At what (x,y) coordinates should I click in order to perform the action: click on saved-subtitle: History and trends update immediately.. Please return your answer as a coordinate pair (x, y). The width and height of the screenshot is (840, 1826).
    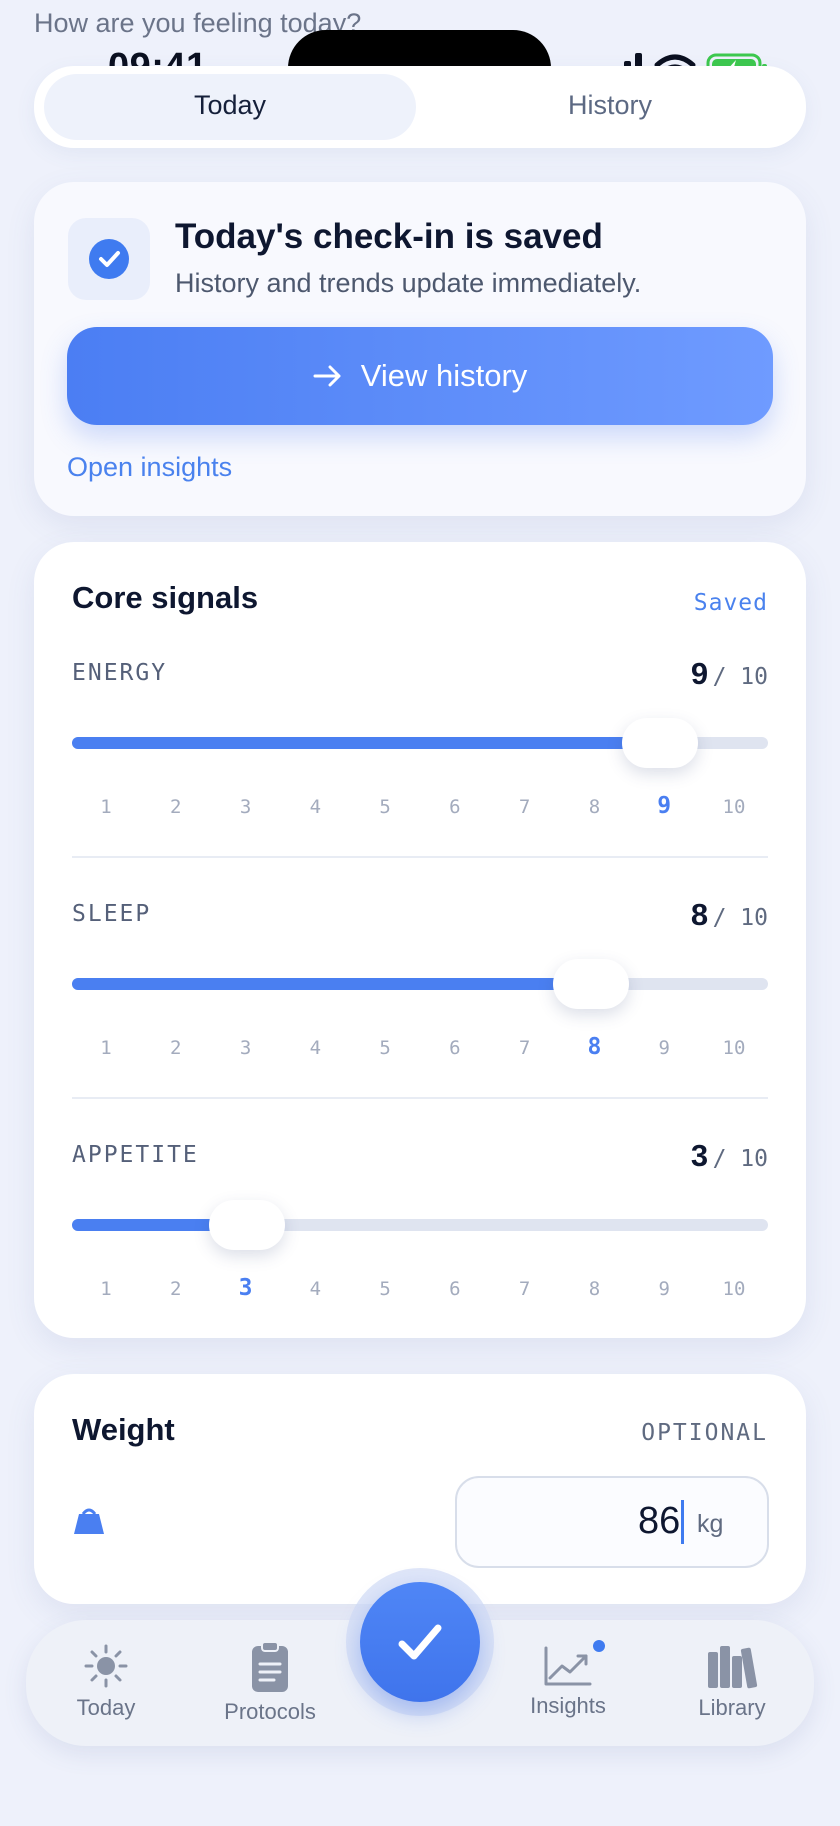
    Looking at the image, I should click on (408, 283).